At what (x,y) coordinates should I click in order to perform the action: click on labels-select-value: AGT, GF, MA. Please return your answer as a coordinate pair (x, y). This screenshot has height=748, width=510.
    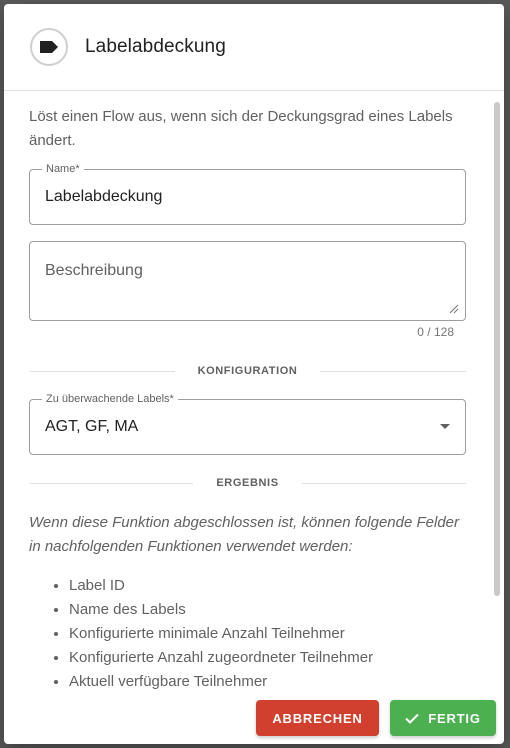
    Looking at the image, I should click on (92, 426).